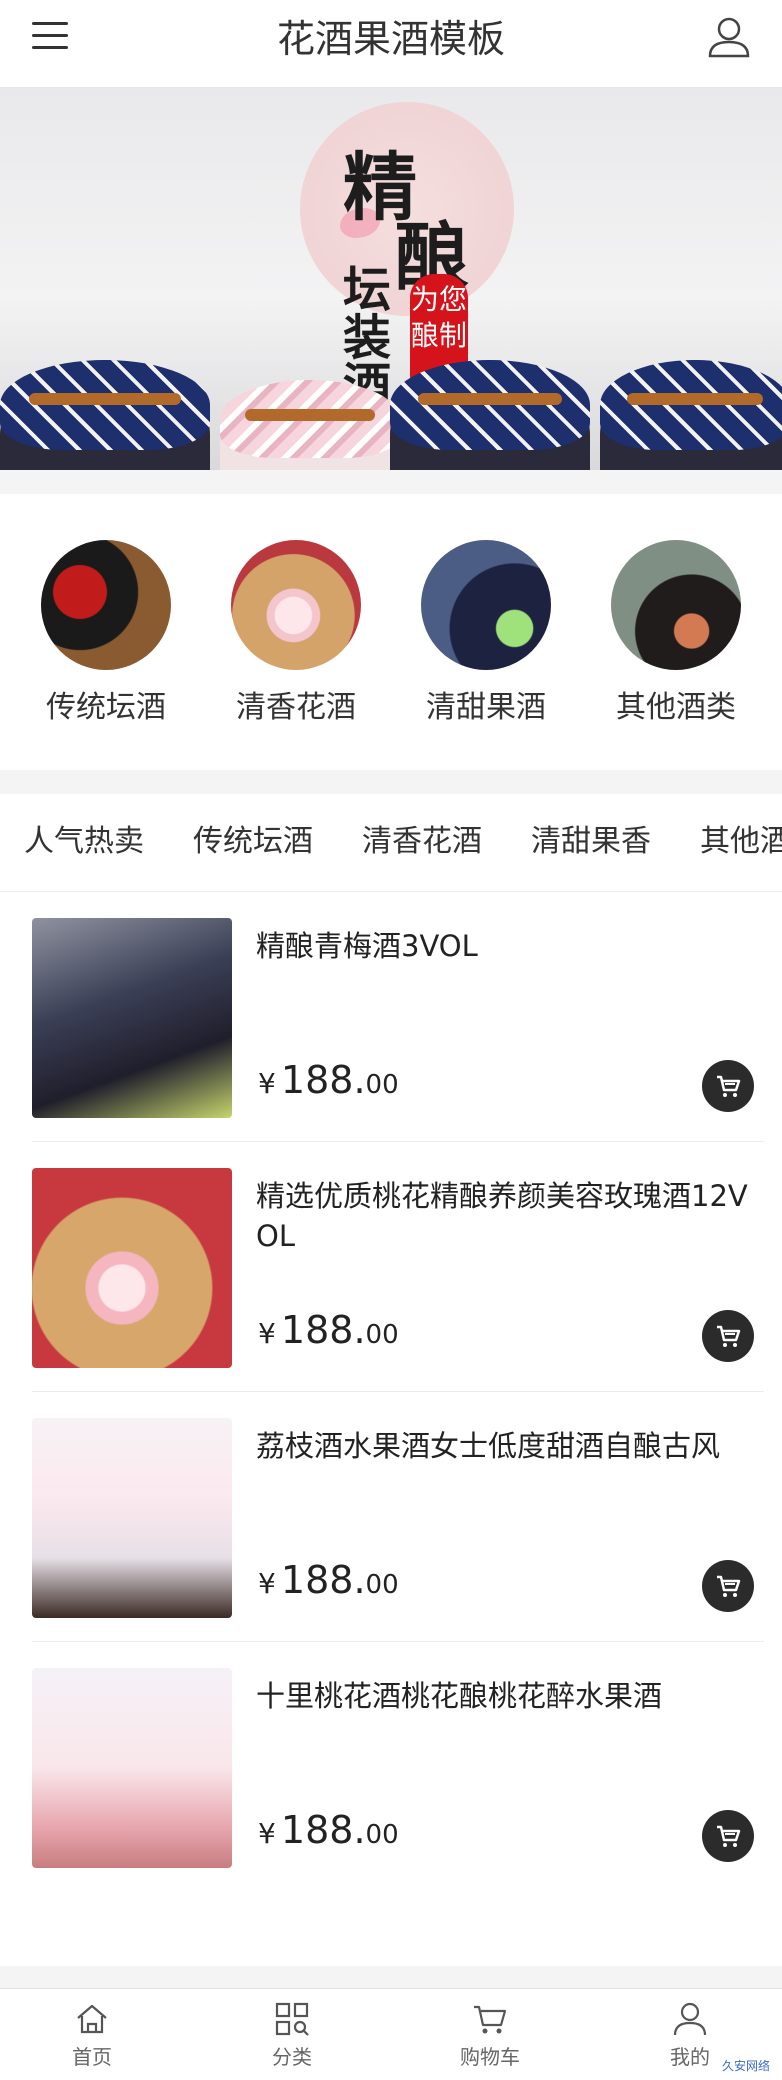  What do you see at coordinates (511, 1216) in the screenshot?
I see `product-name: 精选优质桃花精酿养颜美容玫瑰酒12VOL` at bounding box center [511, 1216].